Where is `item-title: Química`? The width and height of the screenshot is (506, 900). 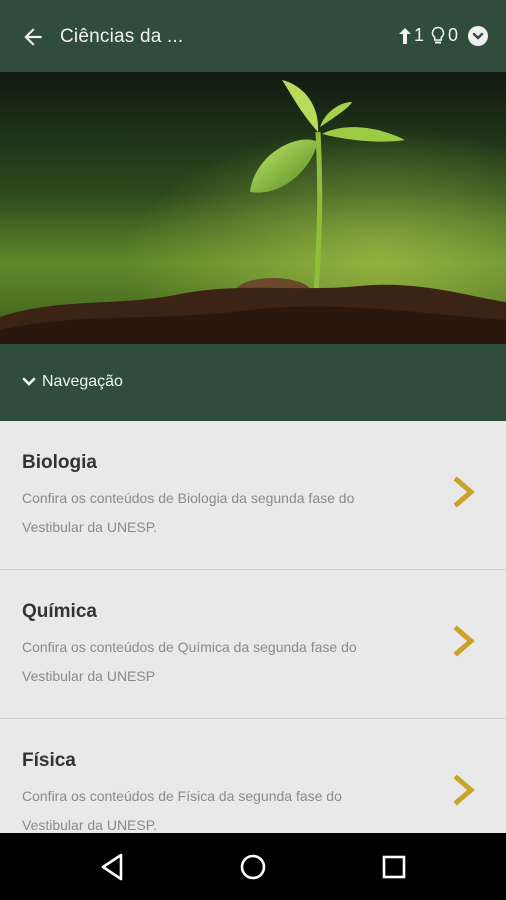 item-title: Química is located at coordinates (59, 611).